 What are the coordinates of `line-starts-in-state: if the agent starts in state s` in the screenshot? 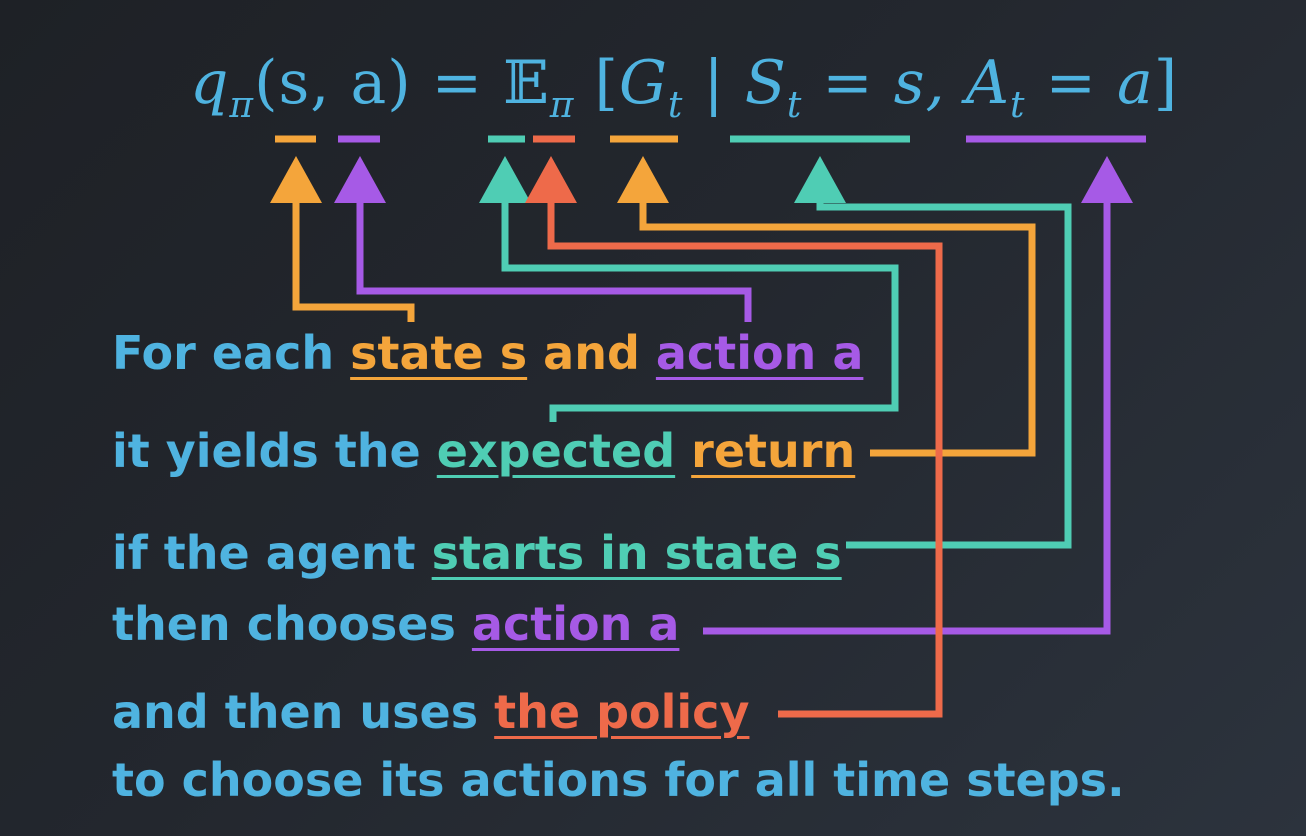 It's located at (477, 553).